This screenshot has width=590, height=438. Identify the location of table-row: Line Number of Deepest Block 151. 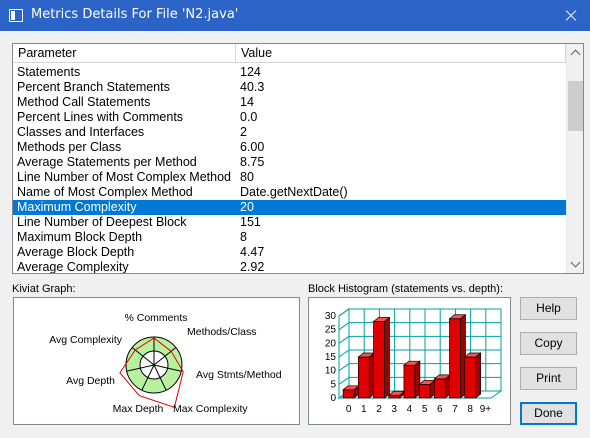
(289, 222).